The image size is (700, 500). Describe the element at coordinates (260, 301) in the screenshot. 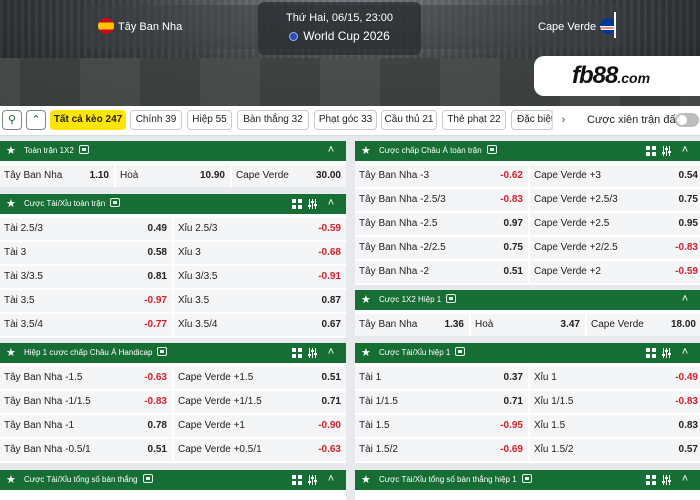

I see `odds-cell: Xỉu 3.5 0.87` at that location.